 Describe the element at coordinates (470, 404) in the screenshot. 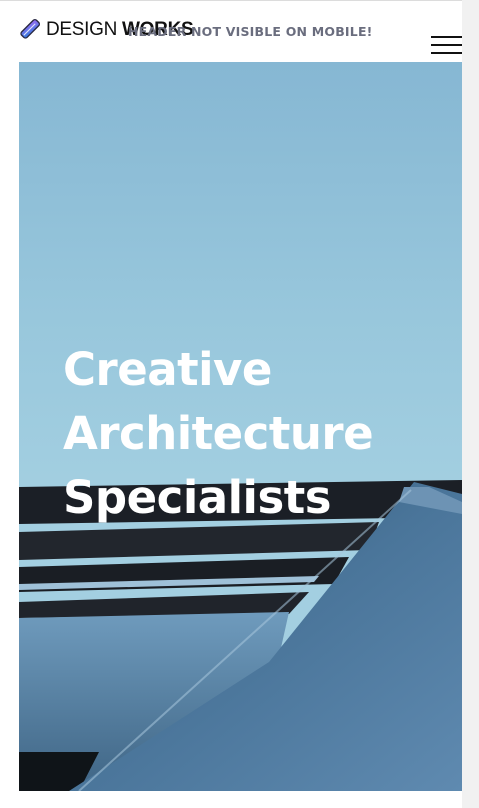

I see `scrollbar` at that location.